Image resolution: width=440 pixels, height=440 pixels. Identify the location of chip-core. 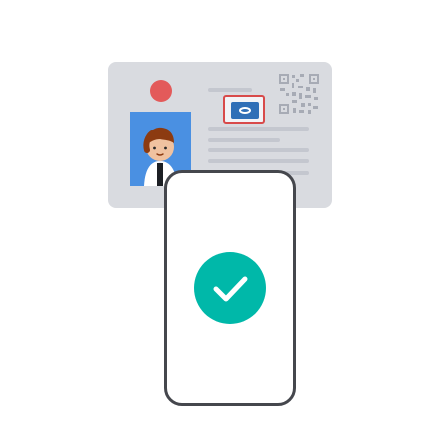
(245, 110).